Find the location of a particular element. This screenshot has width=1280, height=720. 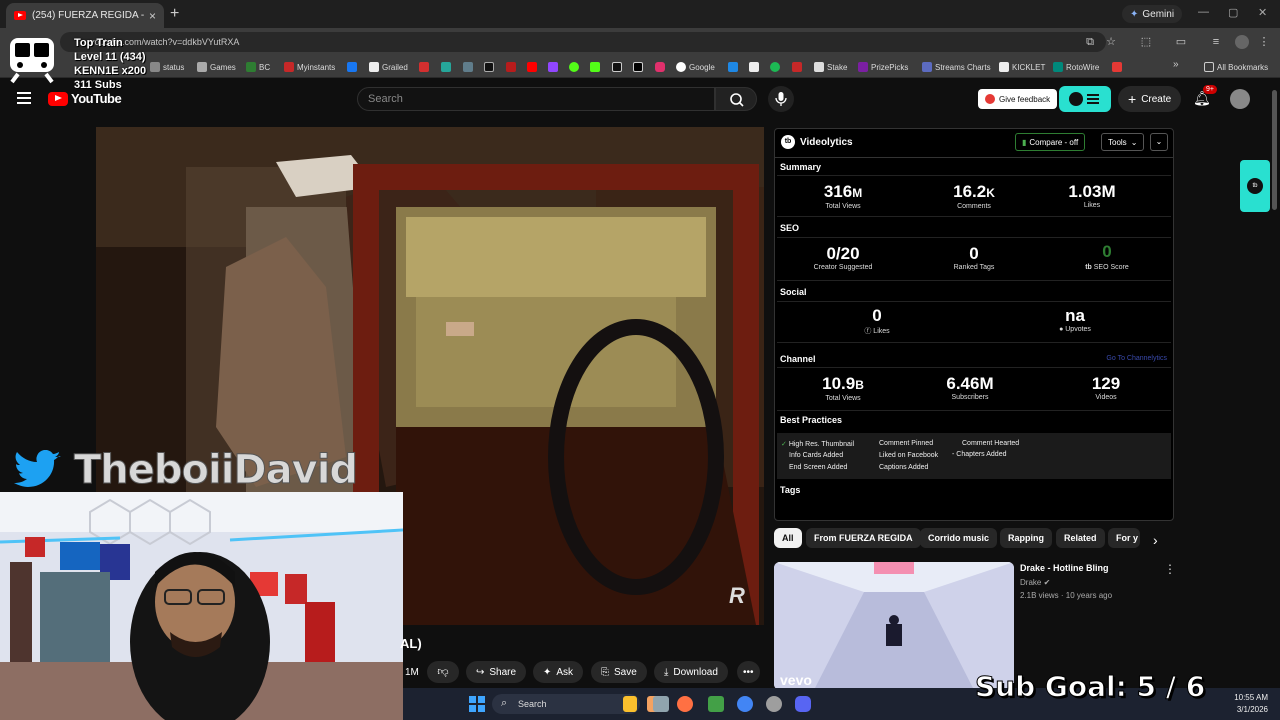

bookmark-kicklet: KICKLET is located at coordinates (1022, 67).